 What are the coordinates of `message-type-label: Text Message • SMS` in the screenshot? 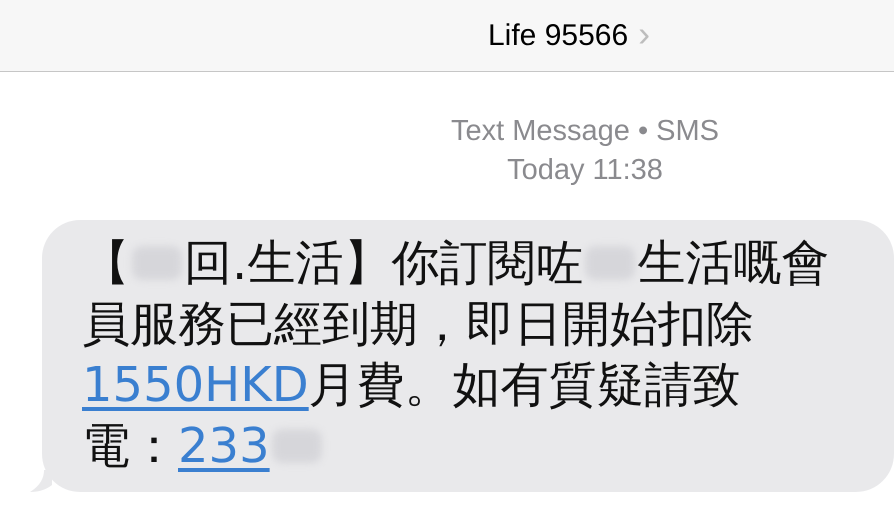 It's located at (585, 131).